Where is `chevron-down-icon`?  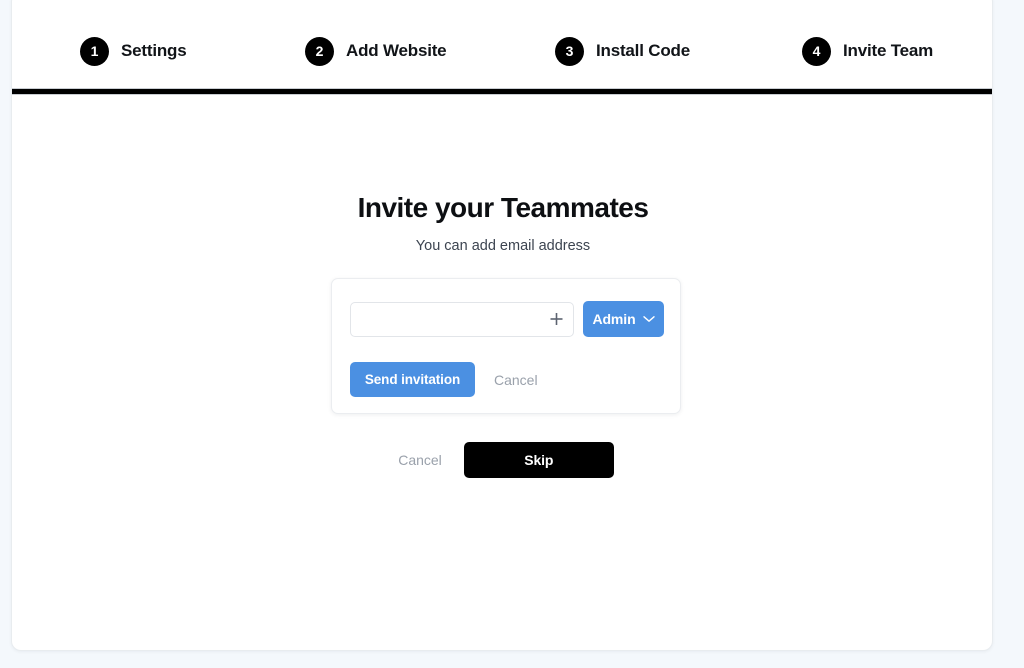
chevron-down-icon is located at coordinates (648, 319).